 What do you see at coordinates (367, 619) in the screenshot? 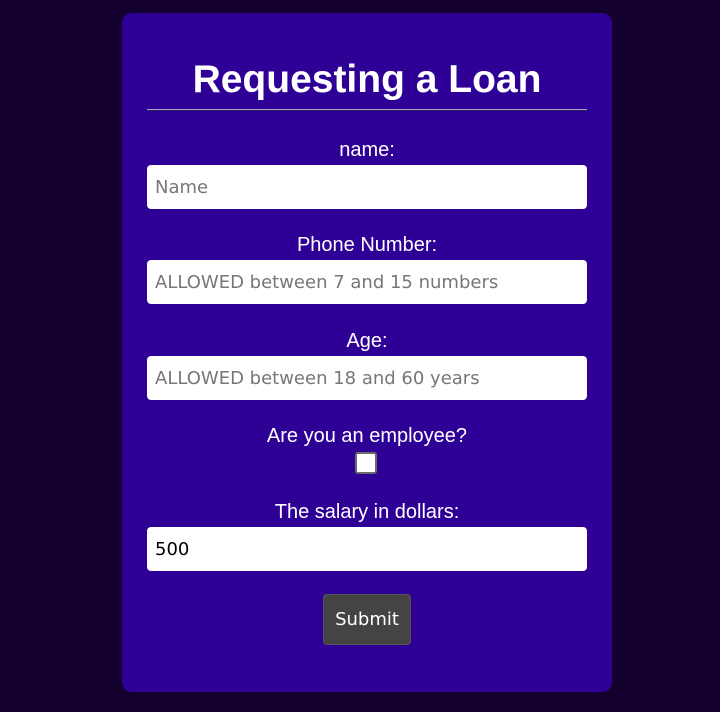
I see `submit-button: Submit` at bounding box center [367, 619].